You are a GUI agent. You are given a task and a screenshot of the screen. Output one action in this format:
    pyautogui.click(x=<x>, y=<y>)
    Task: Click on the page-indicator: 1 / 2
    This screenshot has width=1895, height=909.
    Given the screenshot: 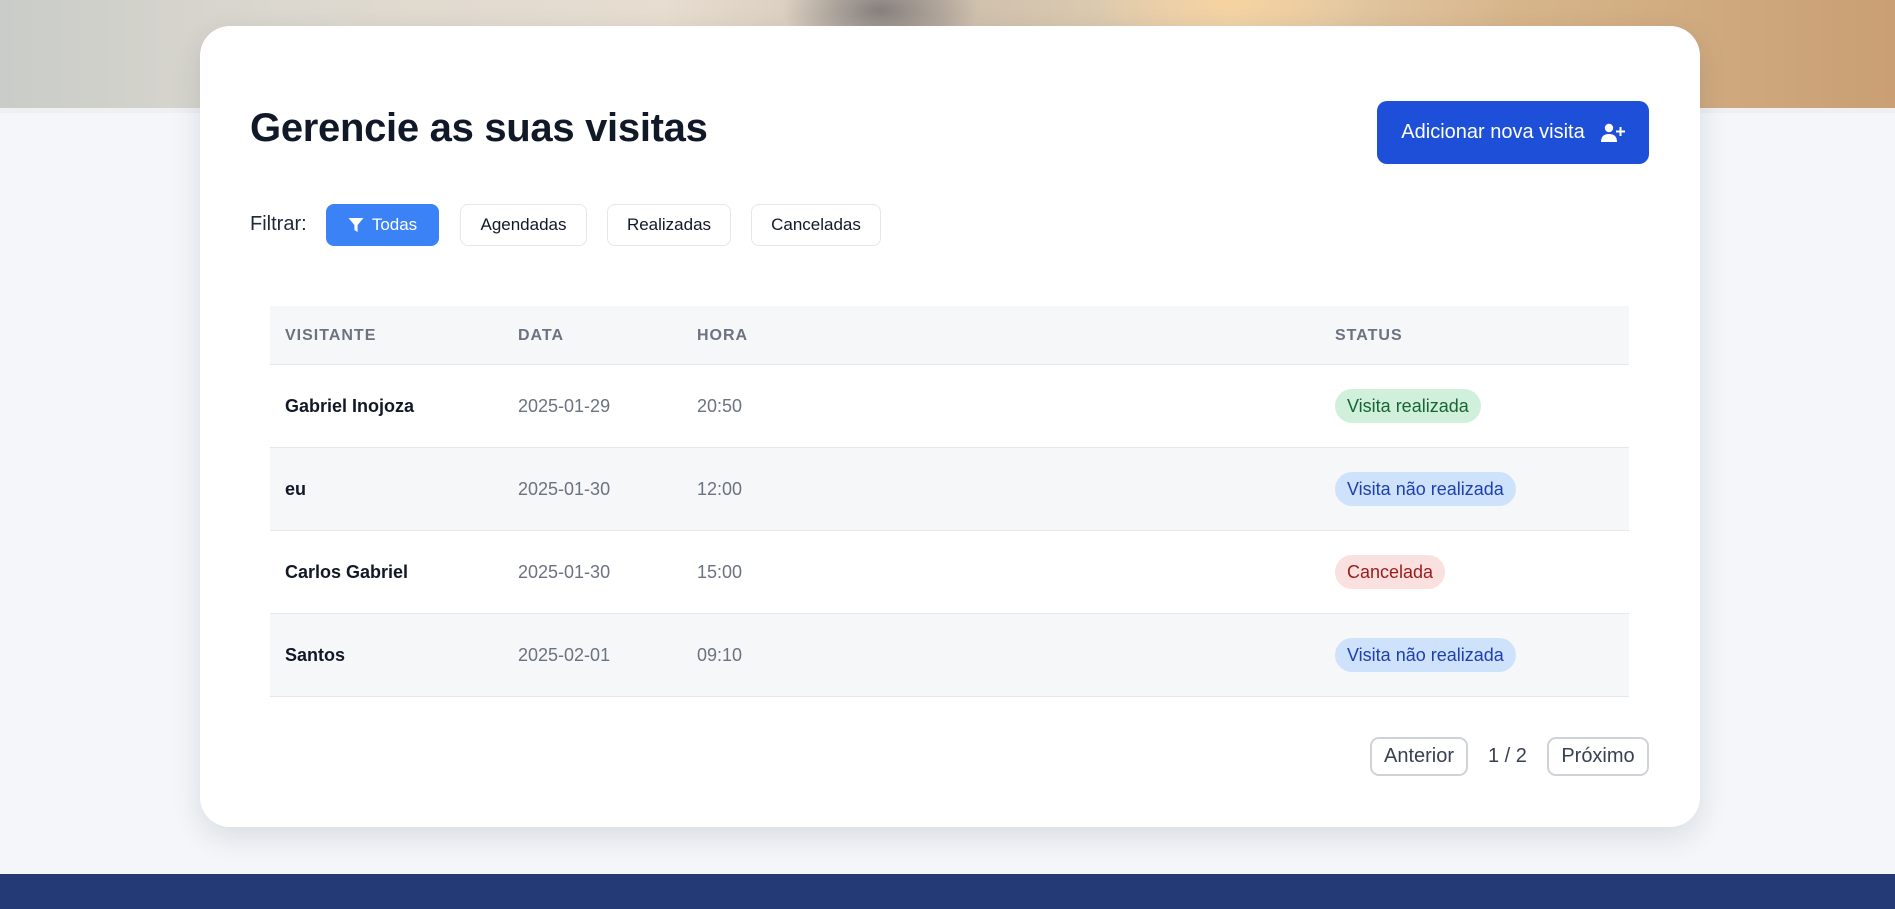 What is the action you would take?
    pyautogui.click(x=1507, y=756)
    